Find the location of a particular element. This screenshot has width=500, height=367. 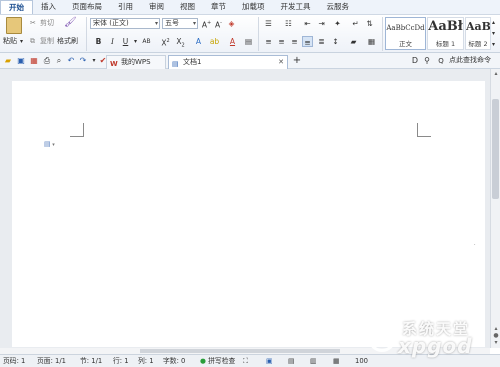

subscript-icon: X2 is located at coordinates (180, 42).